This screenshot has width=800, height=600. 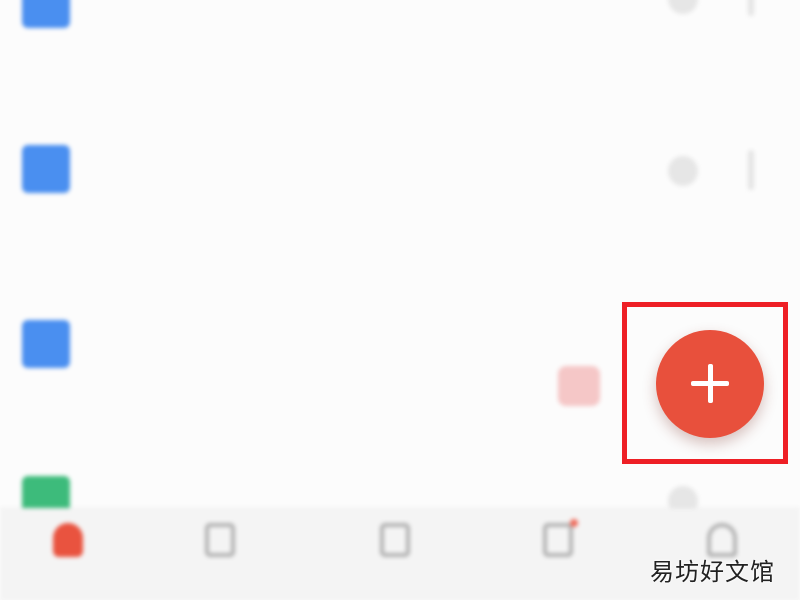 I want to click on clipboard-icon, so click(x=220, y=540).